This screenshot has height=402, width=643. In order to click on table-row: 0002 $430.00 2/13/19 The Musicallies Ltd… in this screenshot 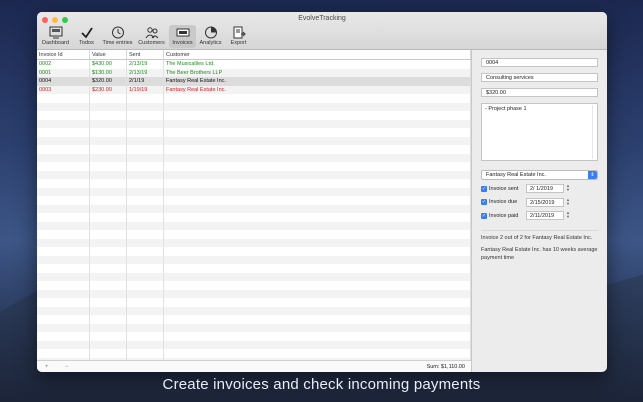, I will do `click(254, 64)`.